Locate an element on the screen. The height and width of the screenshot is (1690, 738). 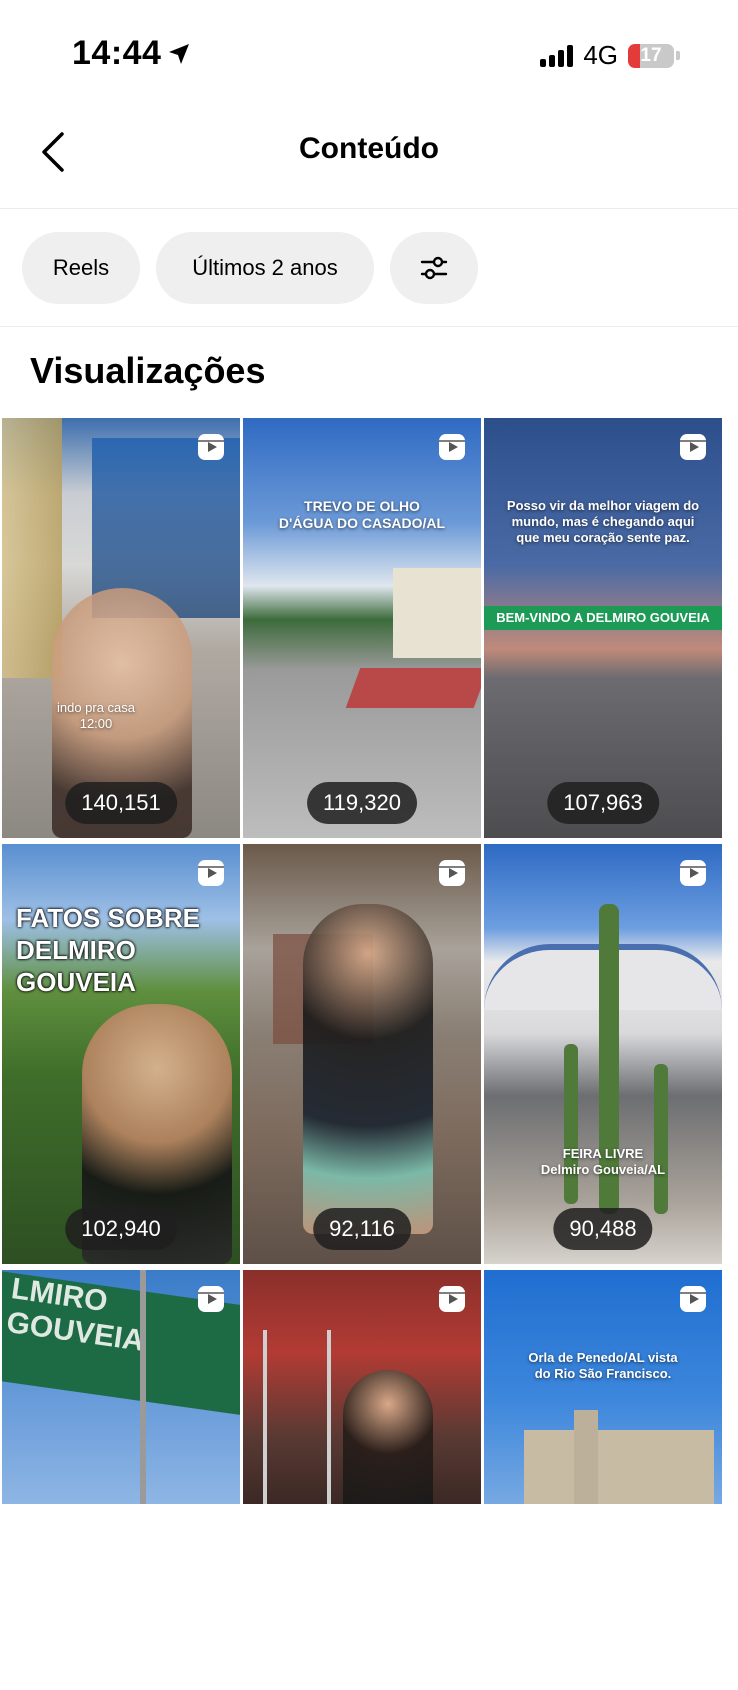
reel-thumbnail: indo pra casa 12:00 140,151 is located at coordinates (121, 628).